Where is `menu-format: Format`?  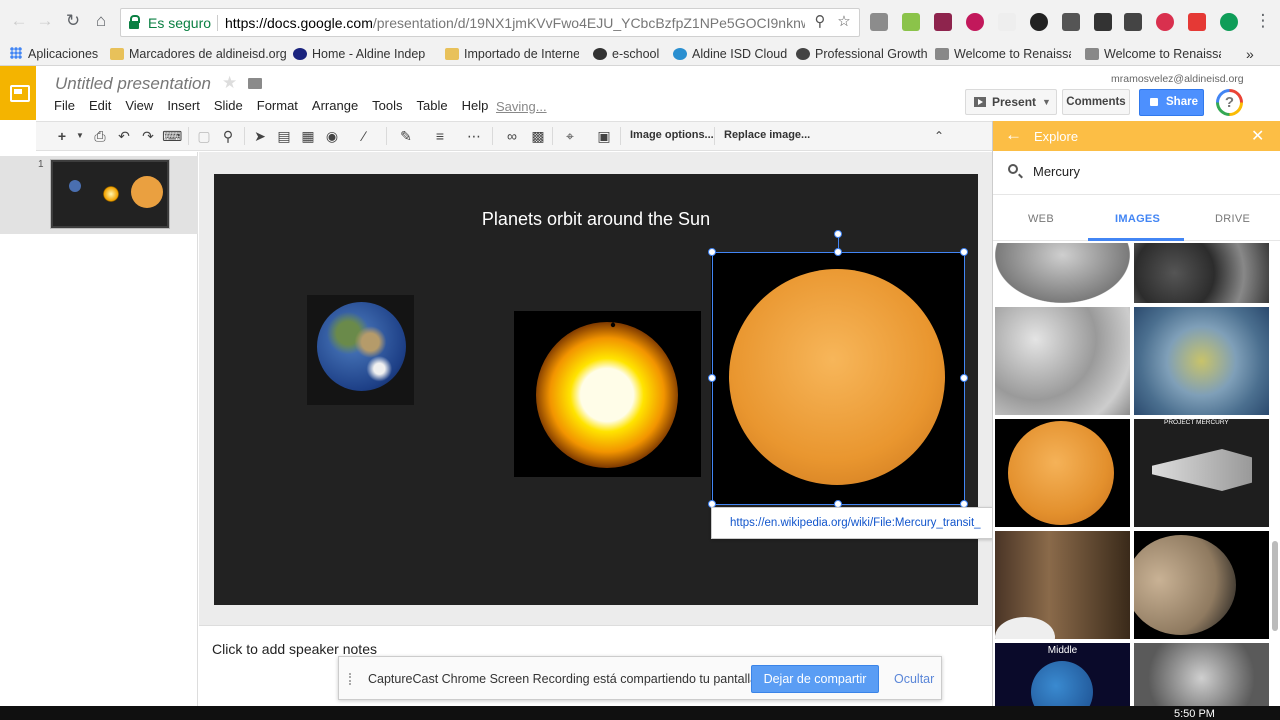
menu-format: Format is located at coordinates (277, 105).